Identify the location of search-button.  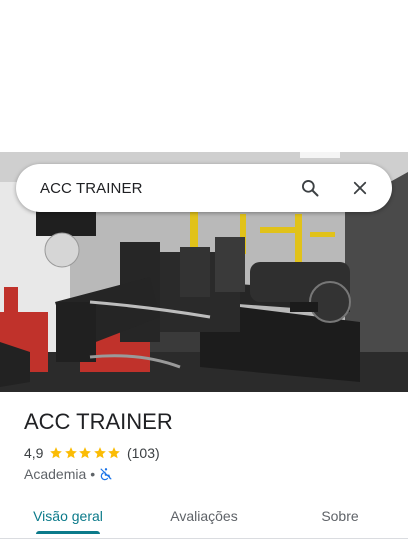
(310, 188).